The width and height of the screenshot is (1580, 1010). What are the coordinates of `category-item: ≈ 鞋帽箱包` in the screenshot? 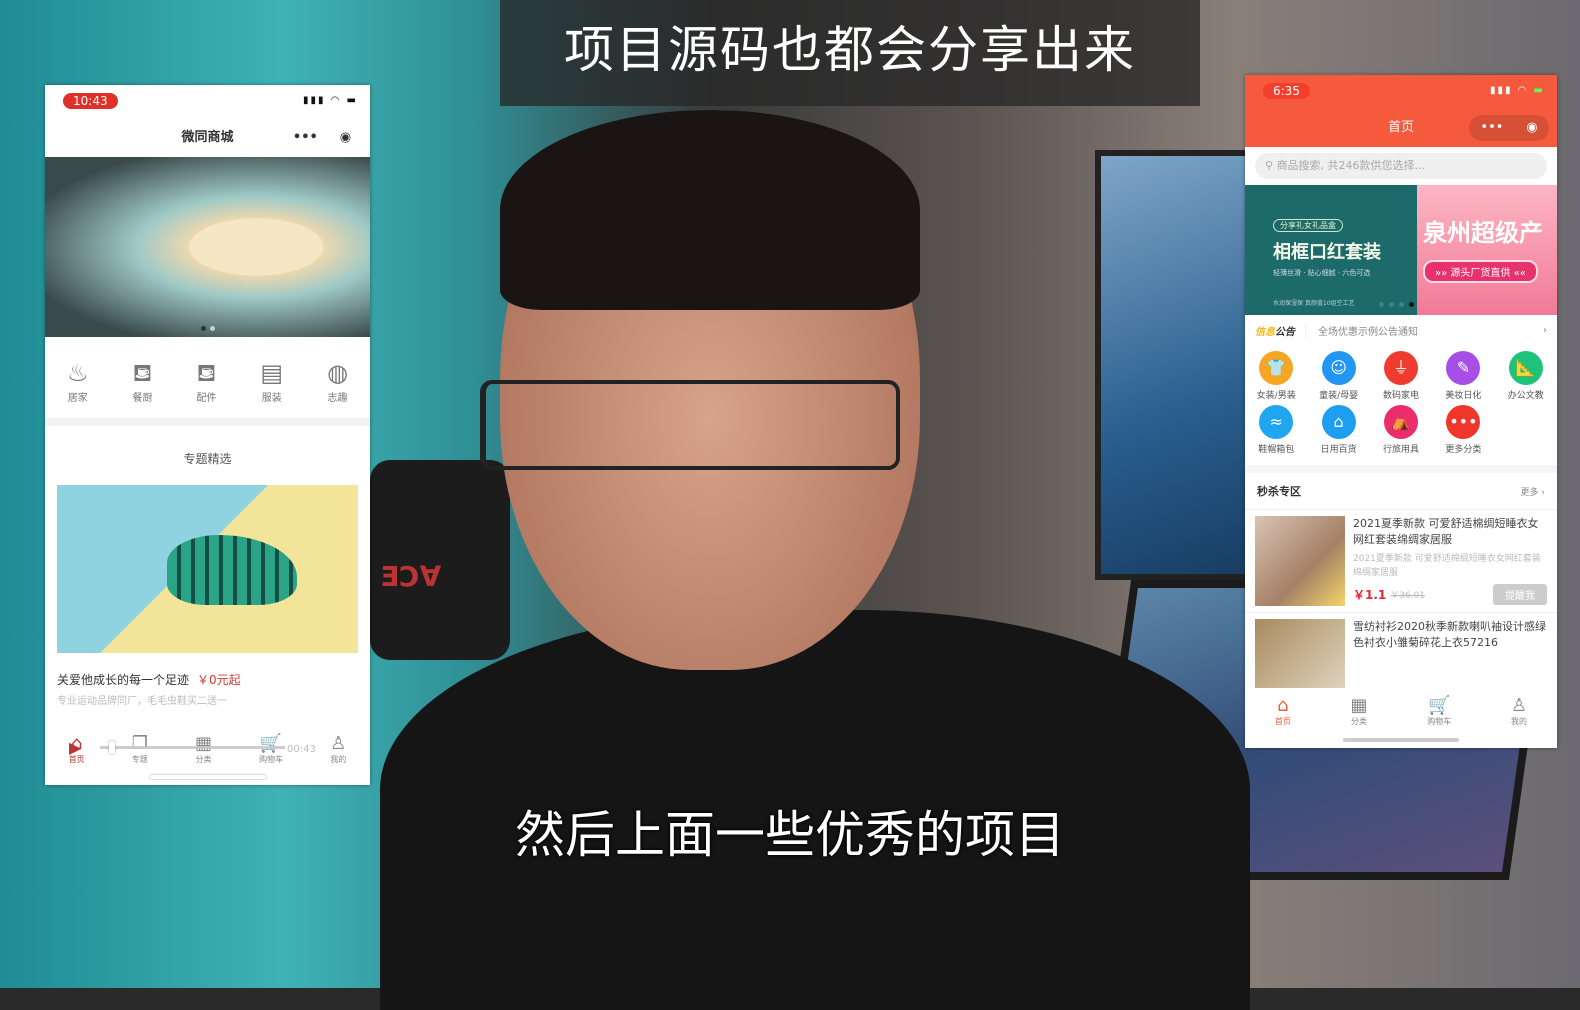 It's located at (1276, 430).